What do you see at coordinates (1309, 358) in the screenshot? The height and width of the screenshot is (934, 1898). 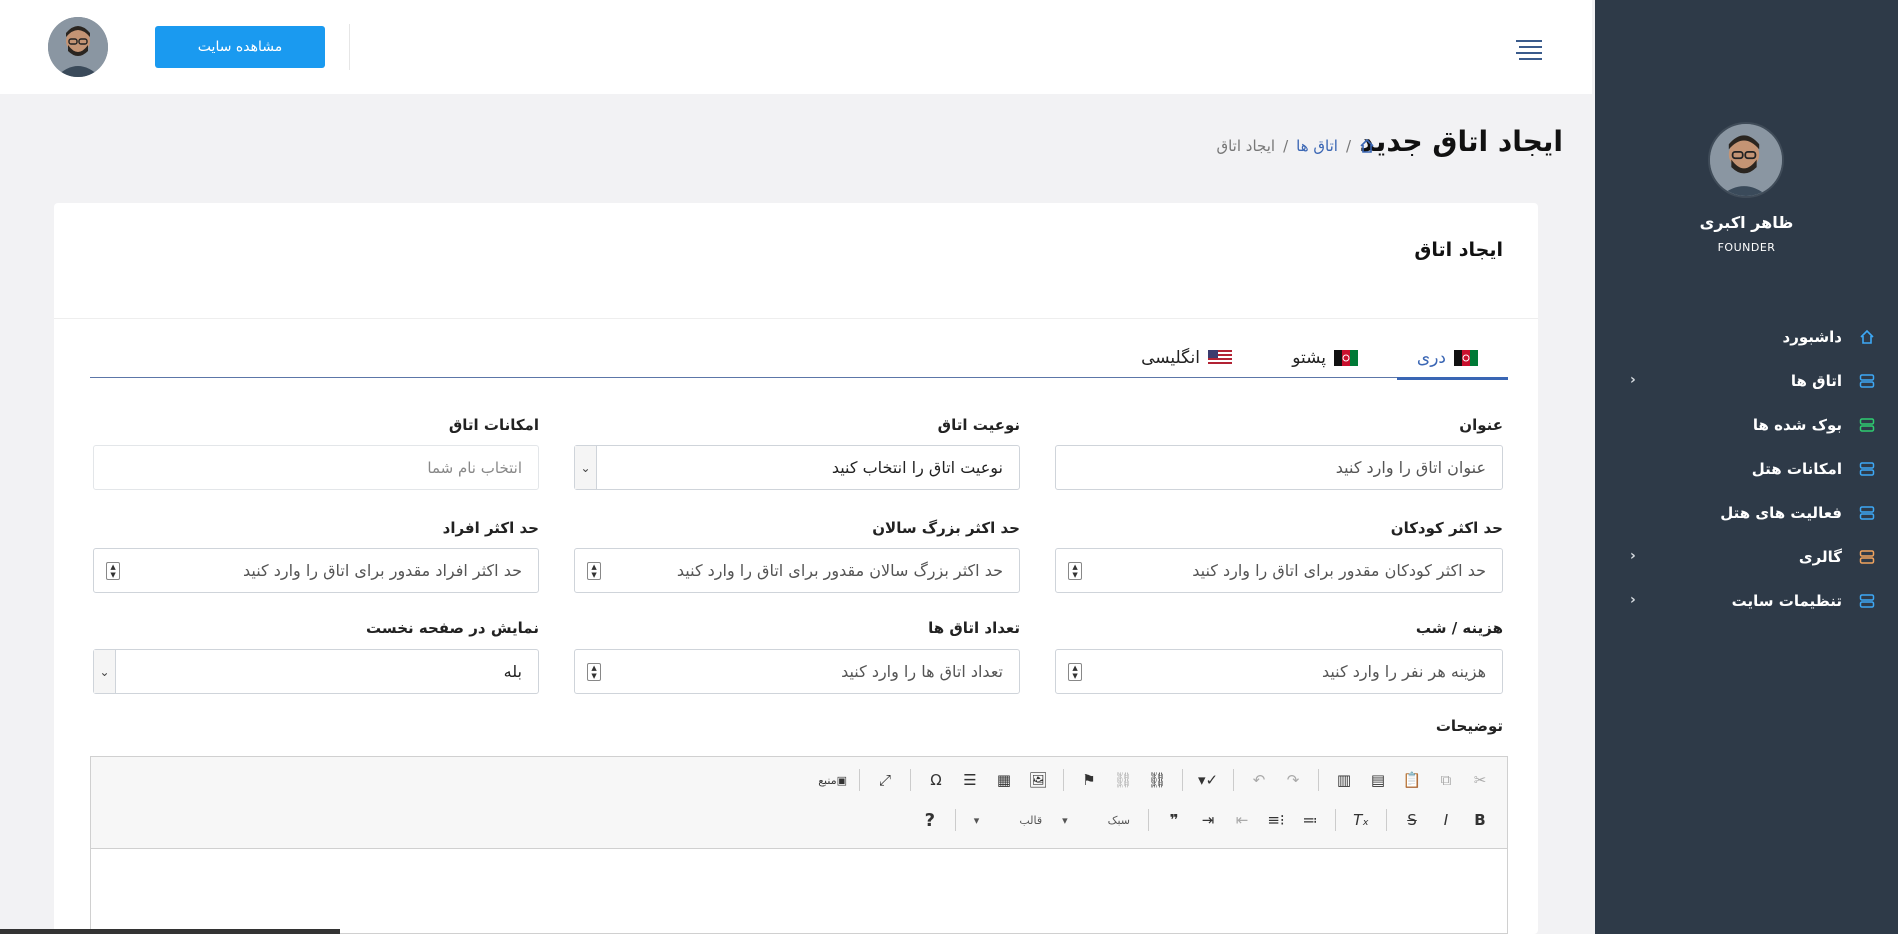 I see `tab-label: پشتو` at bounding box center [1309, 358].